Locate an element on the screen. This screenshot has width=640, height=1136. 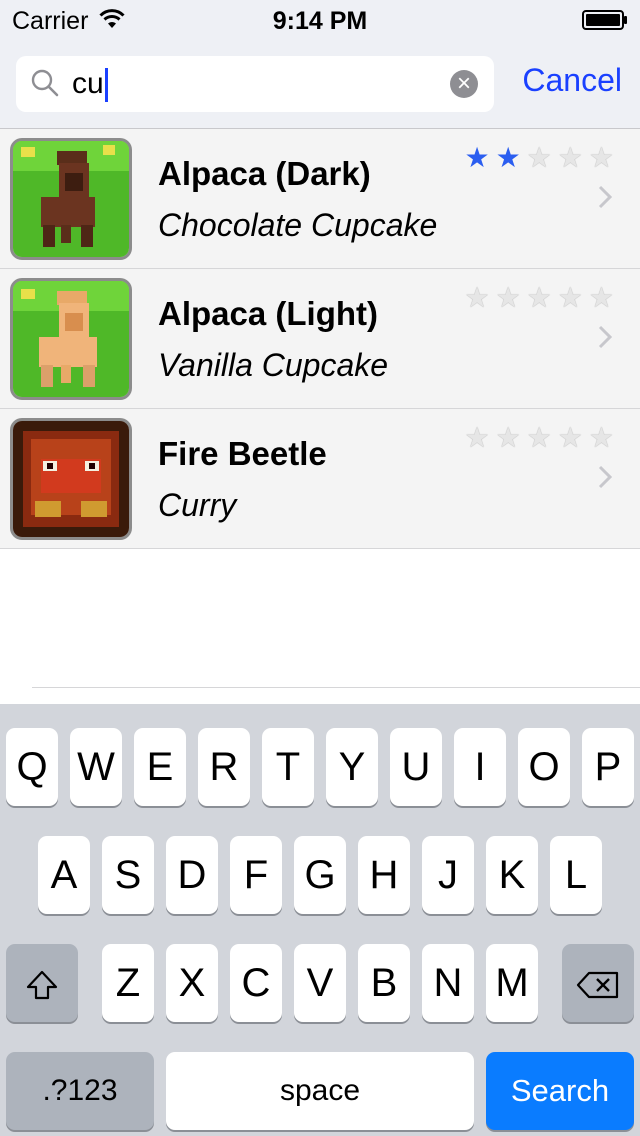
key-x: X is located at coordinates (192, 983).